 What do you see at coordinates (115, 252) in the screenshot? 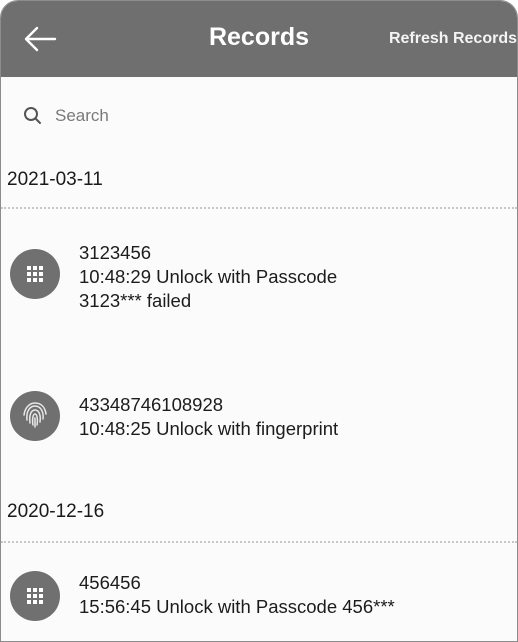
I see `record-id: 3123456` at bounding box center [115, 252].